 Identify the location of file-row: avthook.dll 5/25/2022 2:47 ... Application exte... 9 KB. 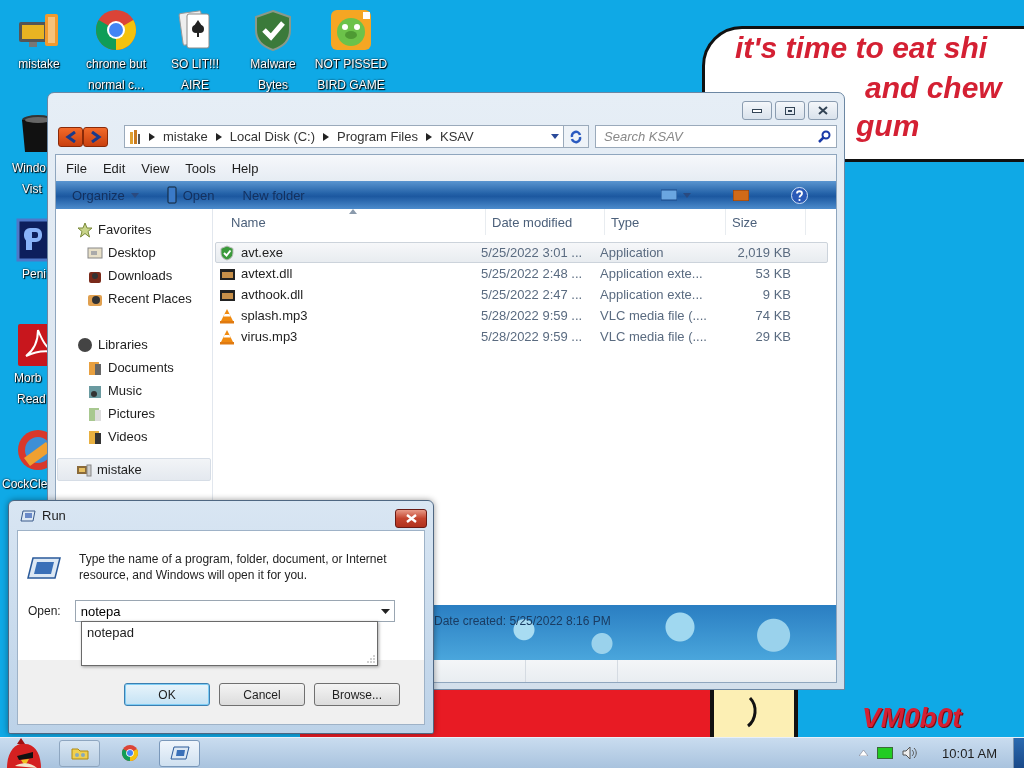
(521, 294).